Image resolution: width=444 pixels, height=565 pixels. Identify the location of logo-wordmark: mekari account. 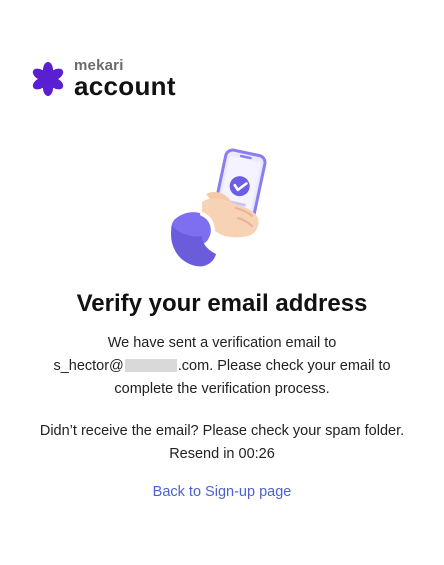
(125, 78).